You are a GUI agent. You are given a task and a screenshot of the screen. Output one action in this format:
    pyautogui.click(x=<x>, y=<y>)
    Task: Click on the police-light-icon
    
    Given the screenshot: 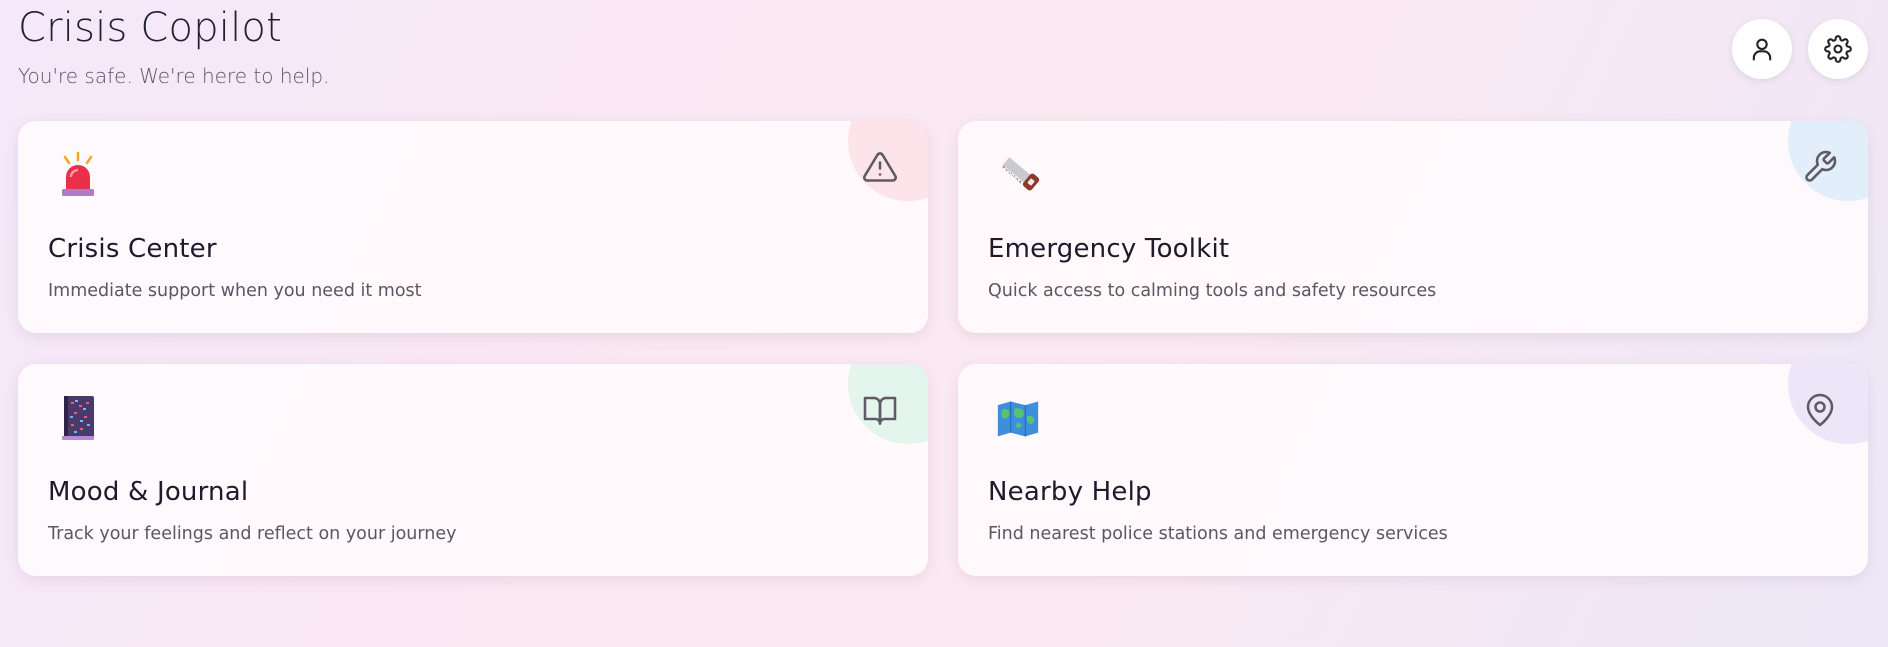 What is the action you would take?
    pyautogui.click(x=78, y=173)
    